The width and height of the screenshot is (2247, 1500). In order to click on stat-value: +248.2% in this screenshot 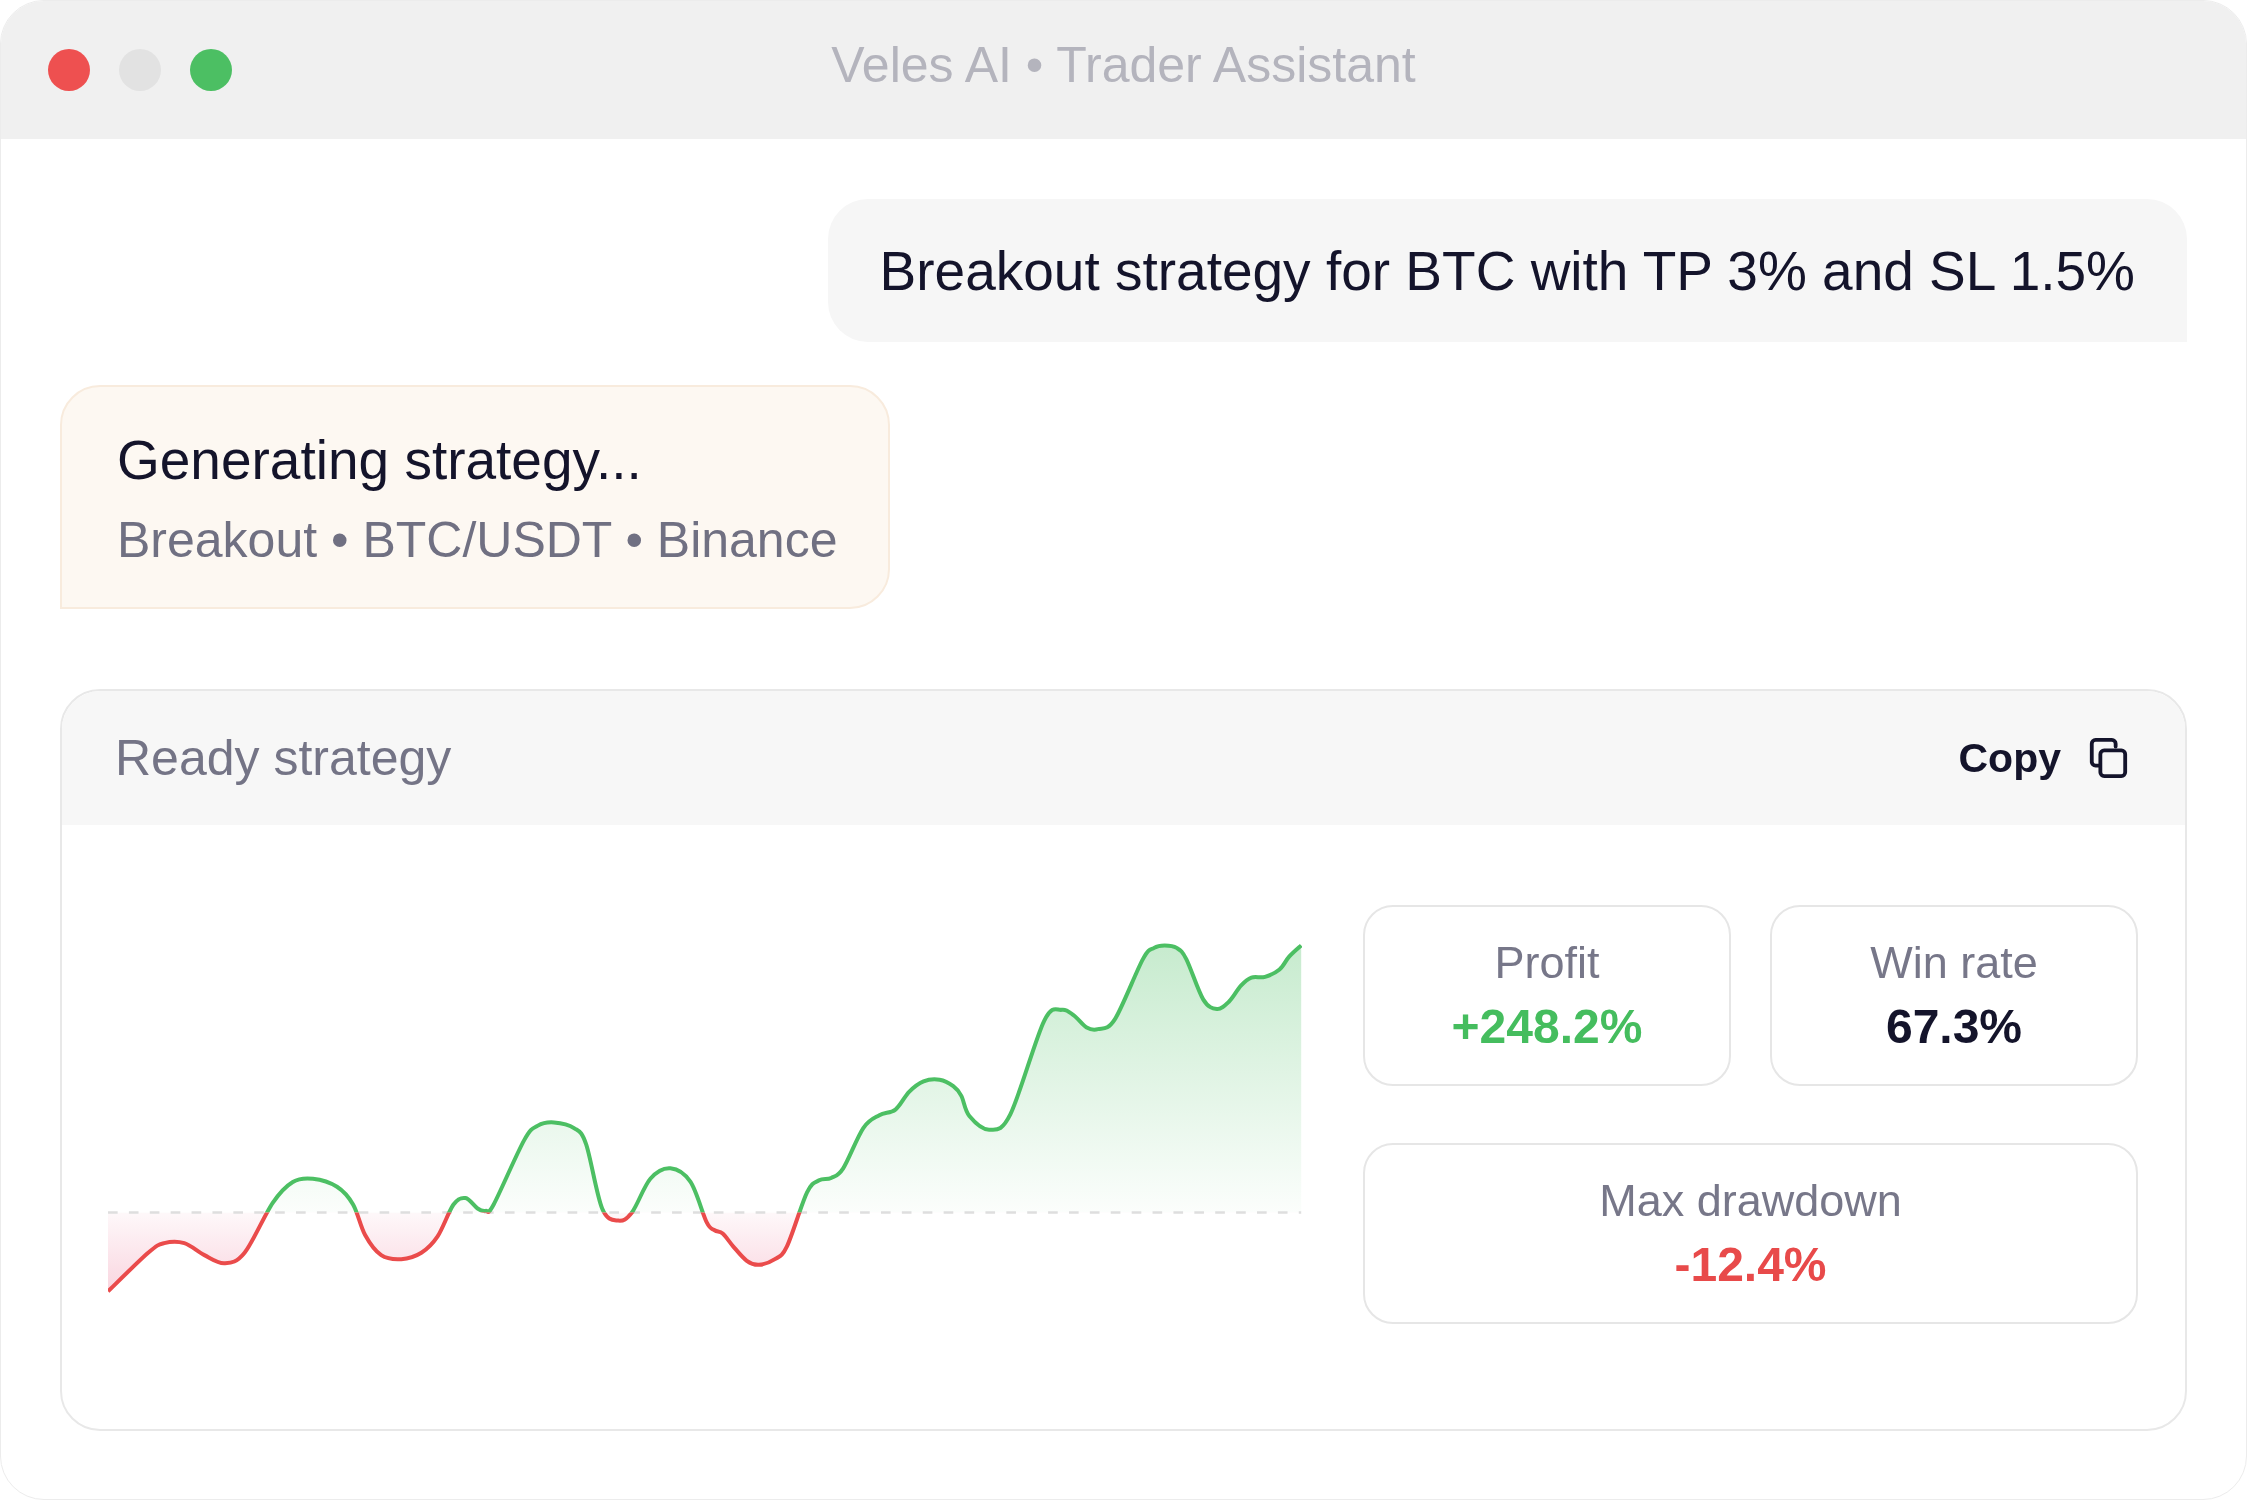, I will do `click(1547, 1026)`.